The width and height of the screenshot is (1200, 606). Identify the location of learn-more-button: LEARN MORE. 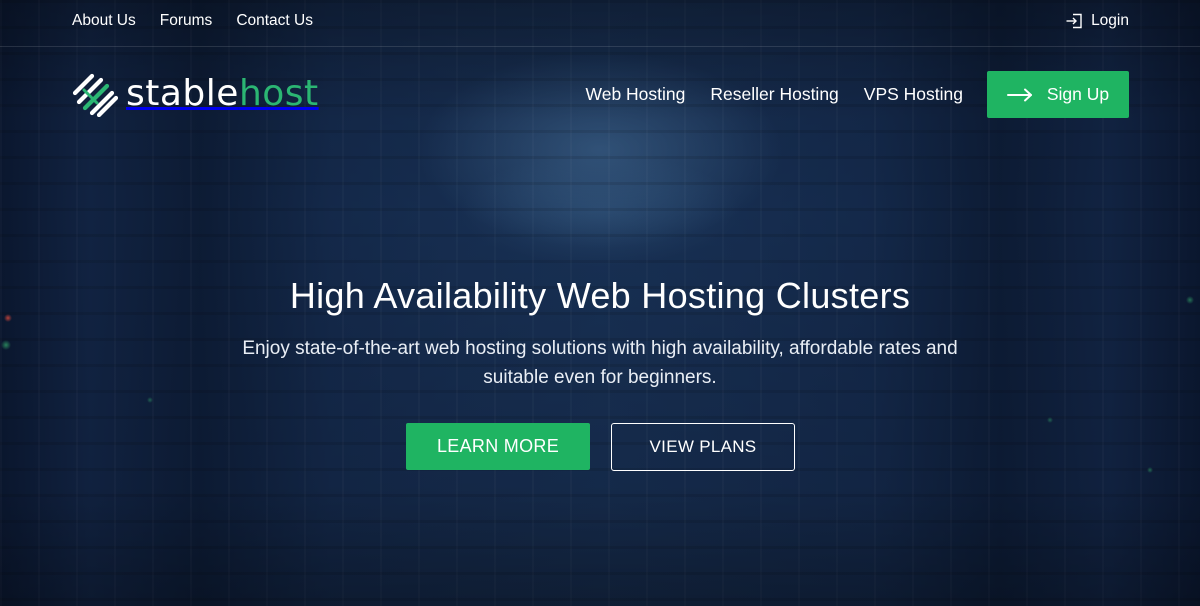
(498, 446).